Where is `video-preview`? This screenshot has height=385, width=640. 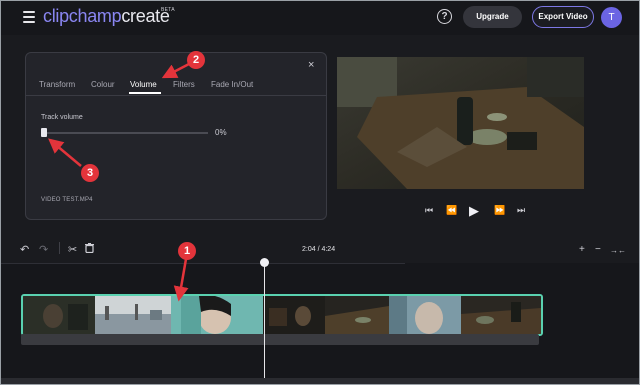
video-preview is located at coordinates (460, 123).